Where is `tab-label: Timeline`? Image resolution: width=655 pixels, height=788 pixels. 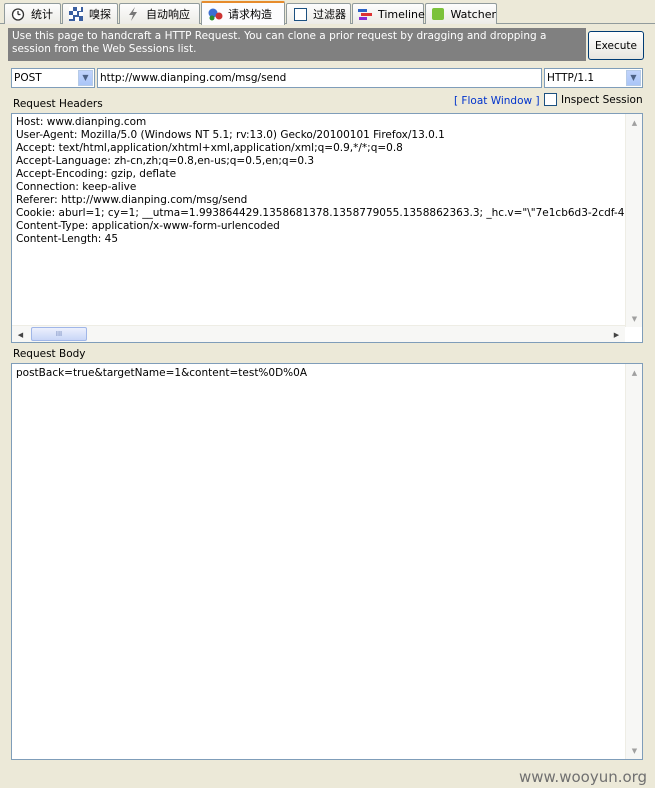 tab-label: Timeline is located at coordinates (401, 14).